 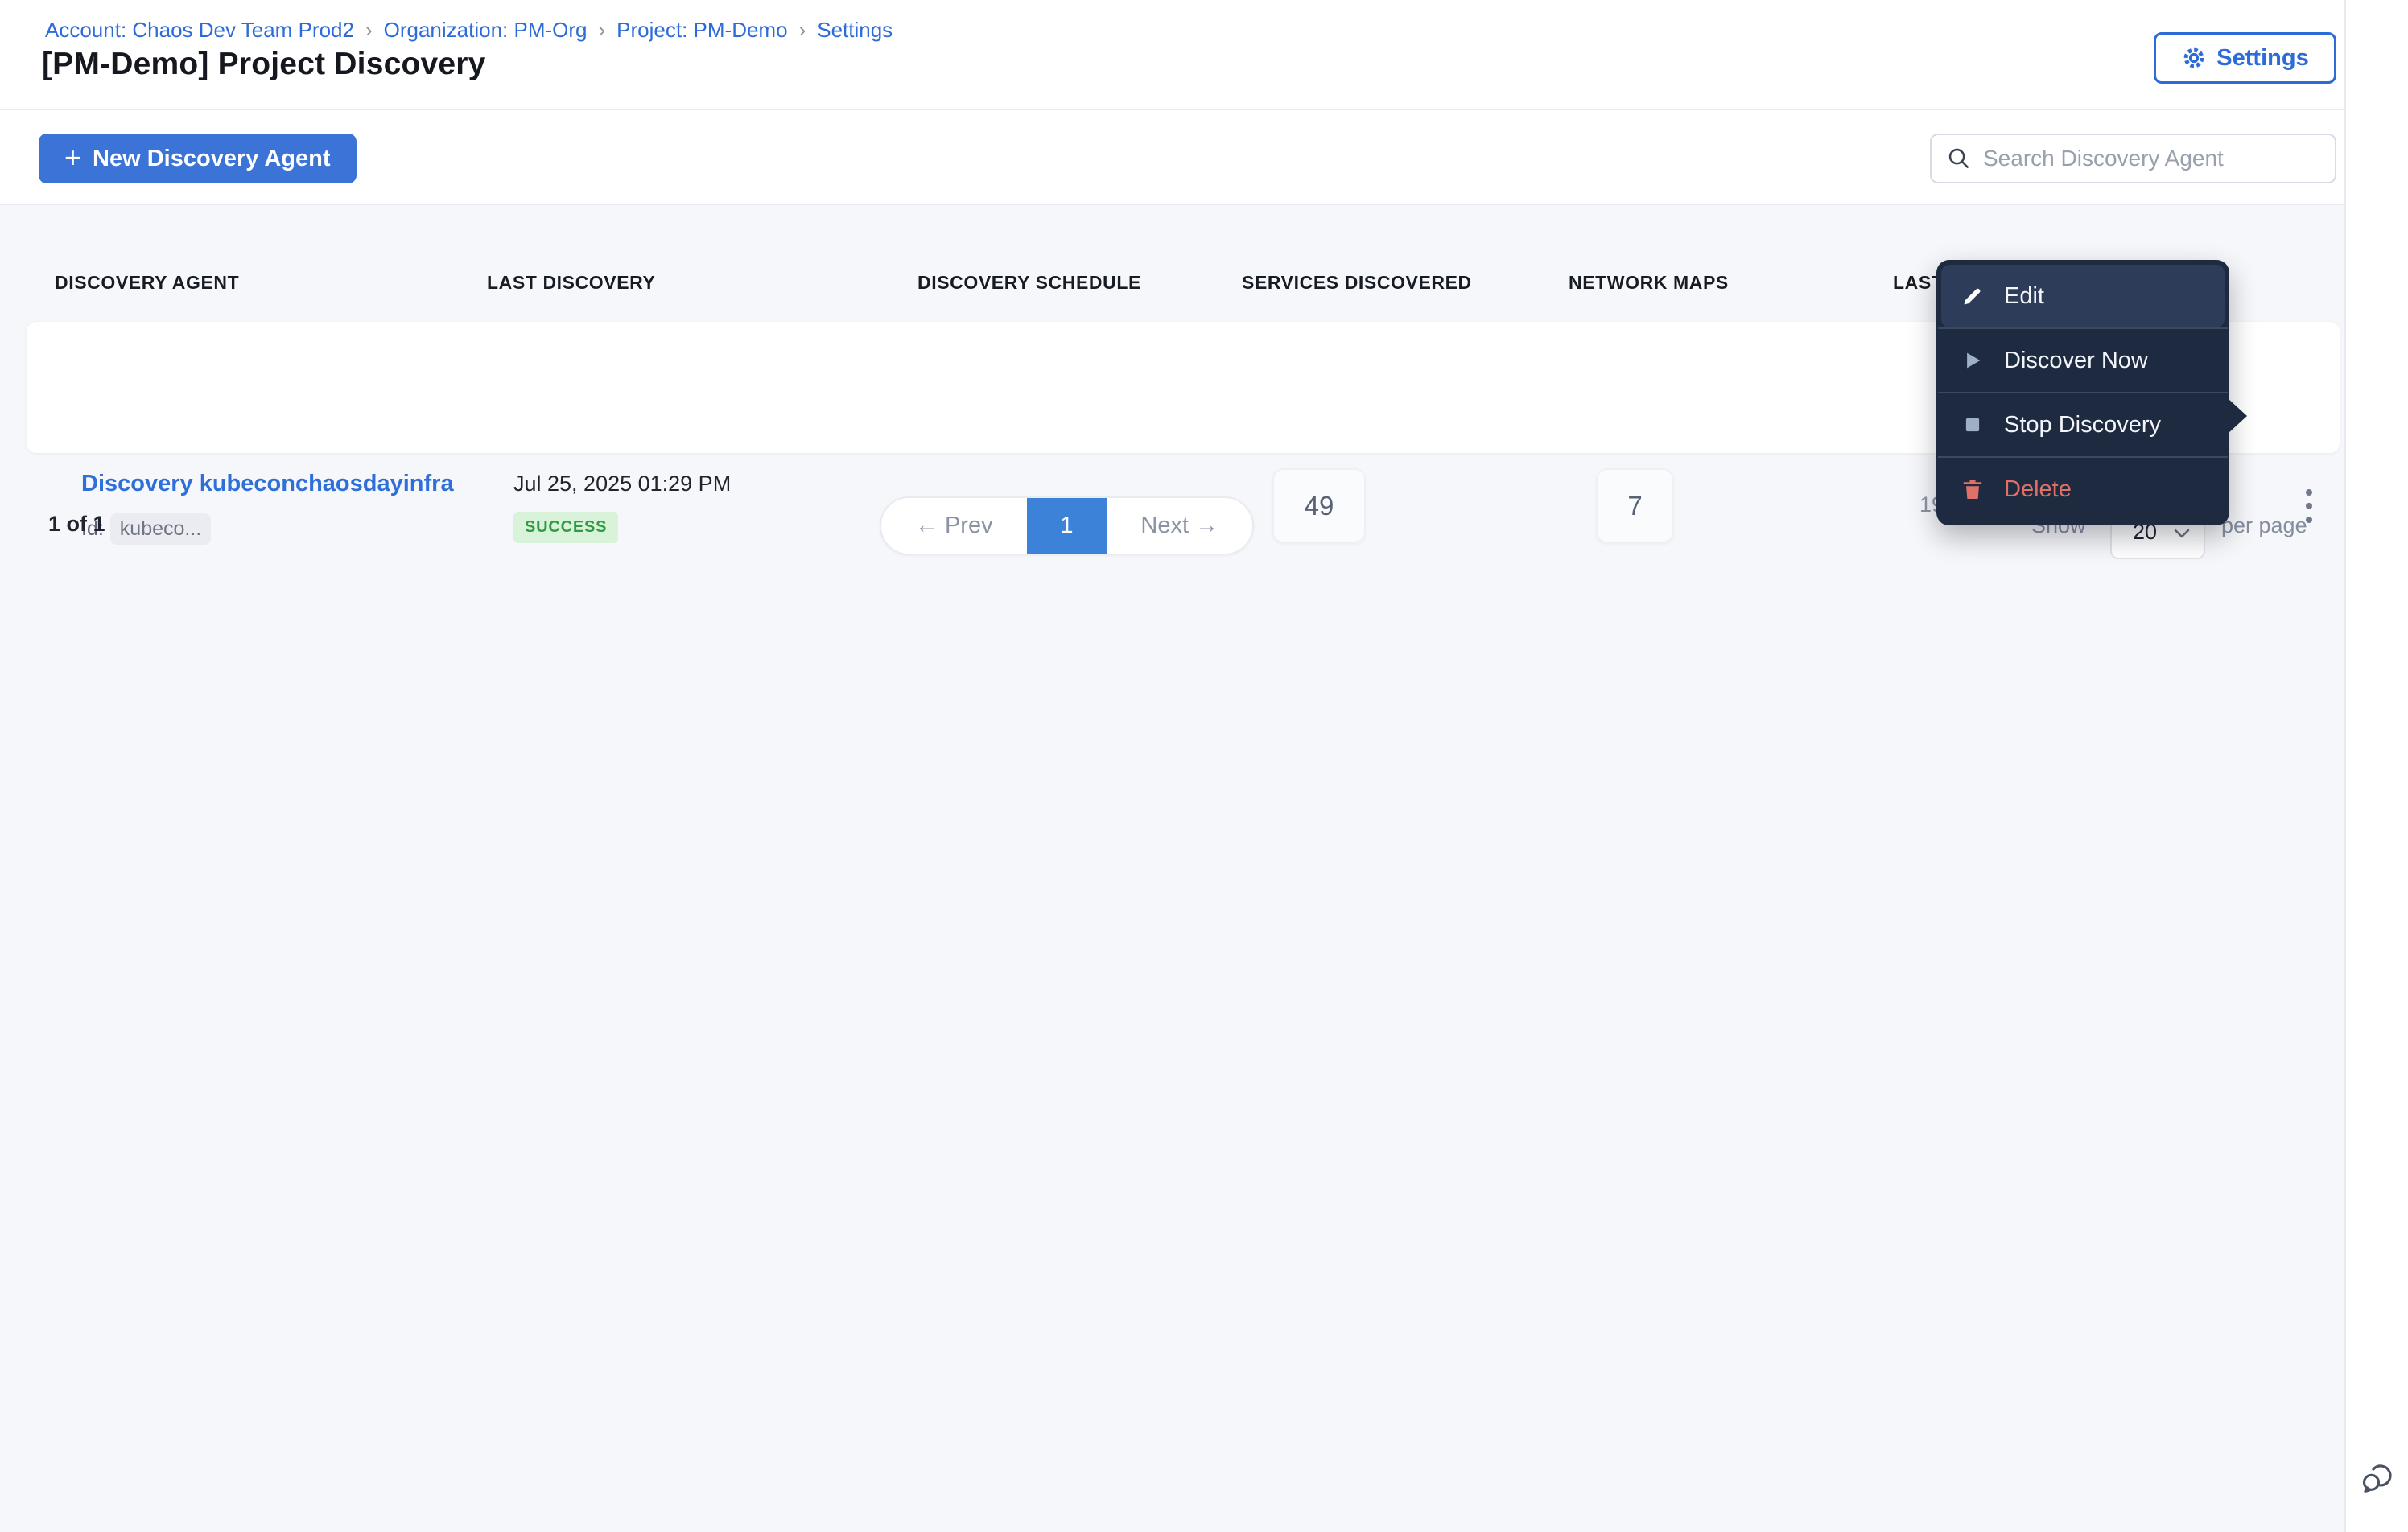 I want to click on page-title: [PM-Demo] Project Discovery, so click(x=264, y=64).